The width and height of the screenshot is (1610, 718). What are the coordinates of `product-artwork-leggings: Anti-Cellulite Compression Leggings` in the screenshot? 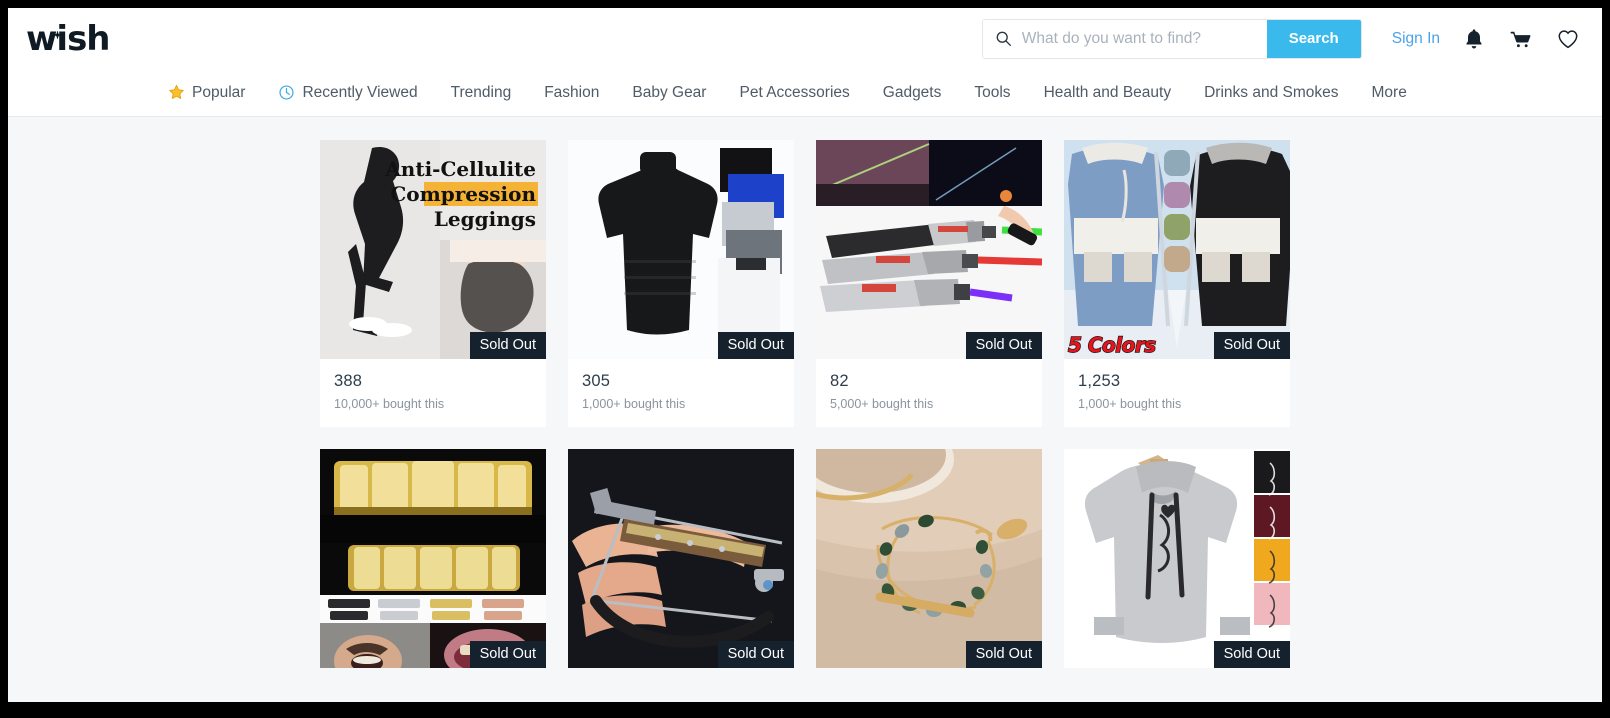 It's located at (433, 249).